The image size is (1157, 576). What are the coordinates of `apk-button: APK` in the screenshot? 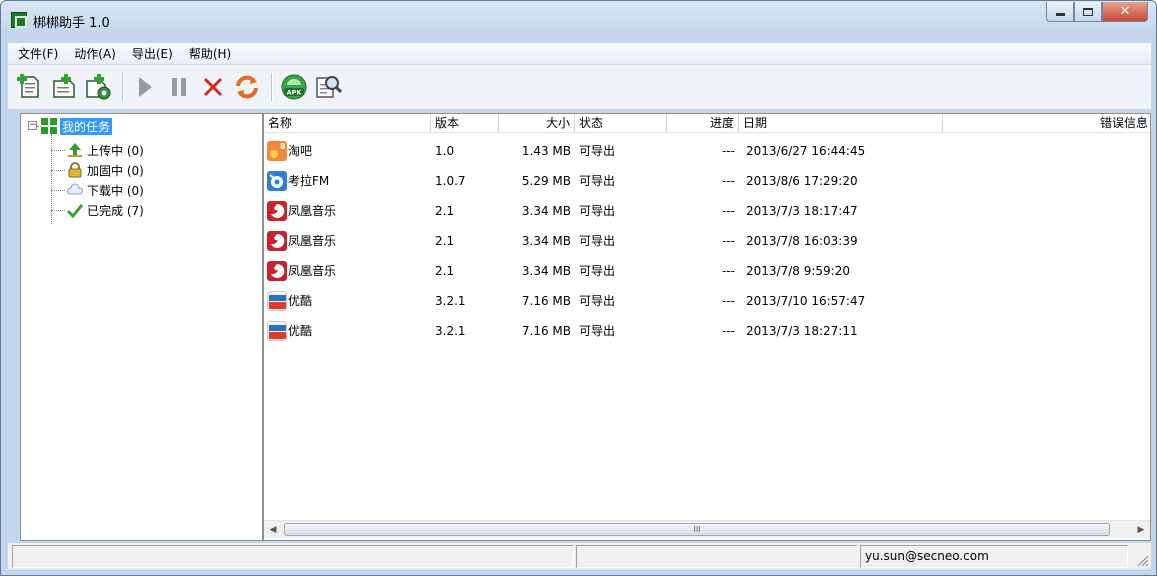 It's located at (294, 87).